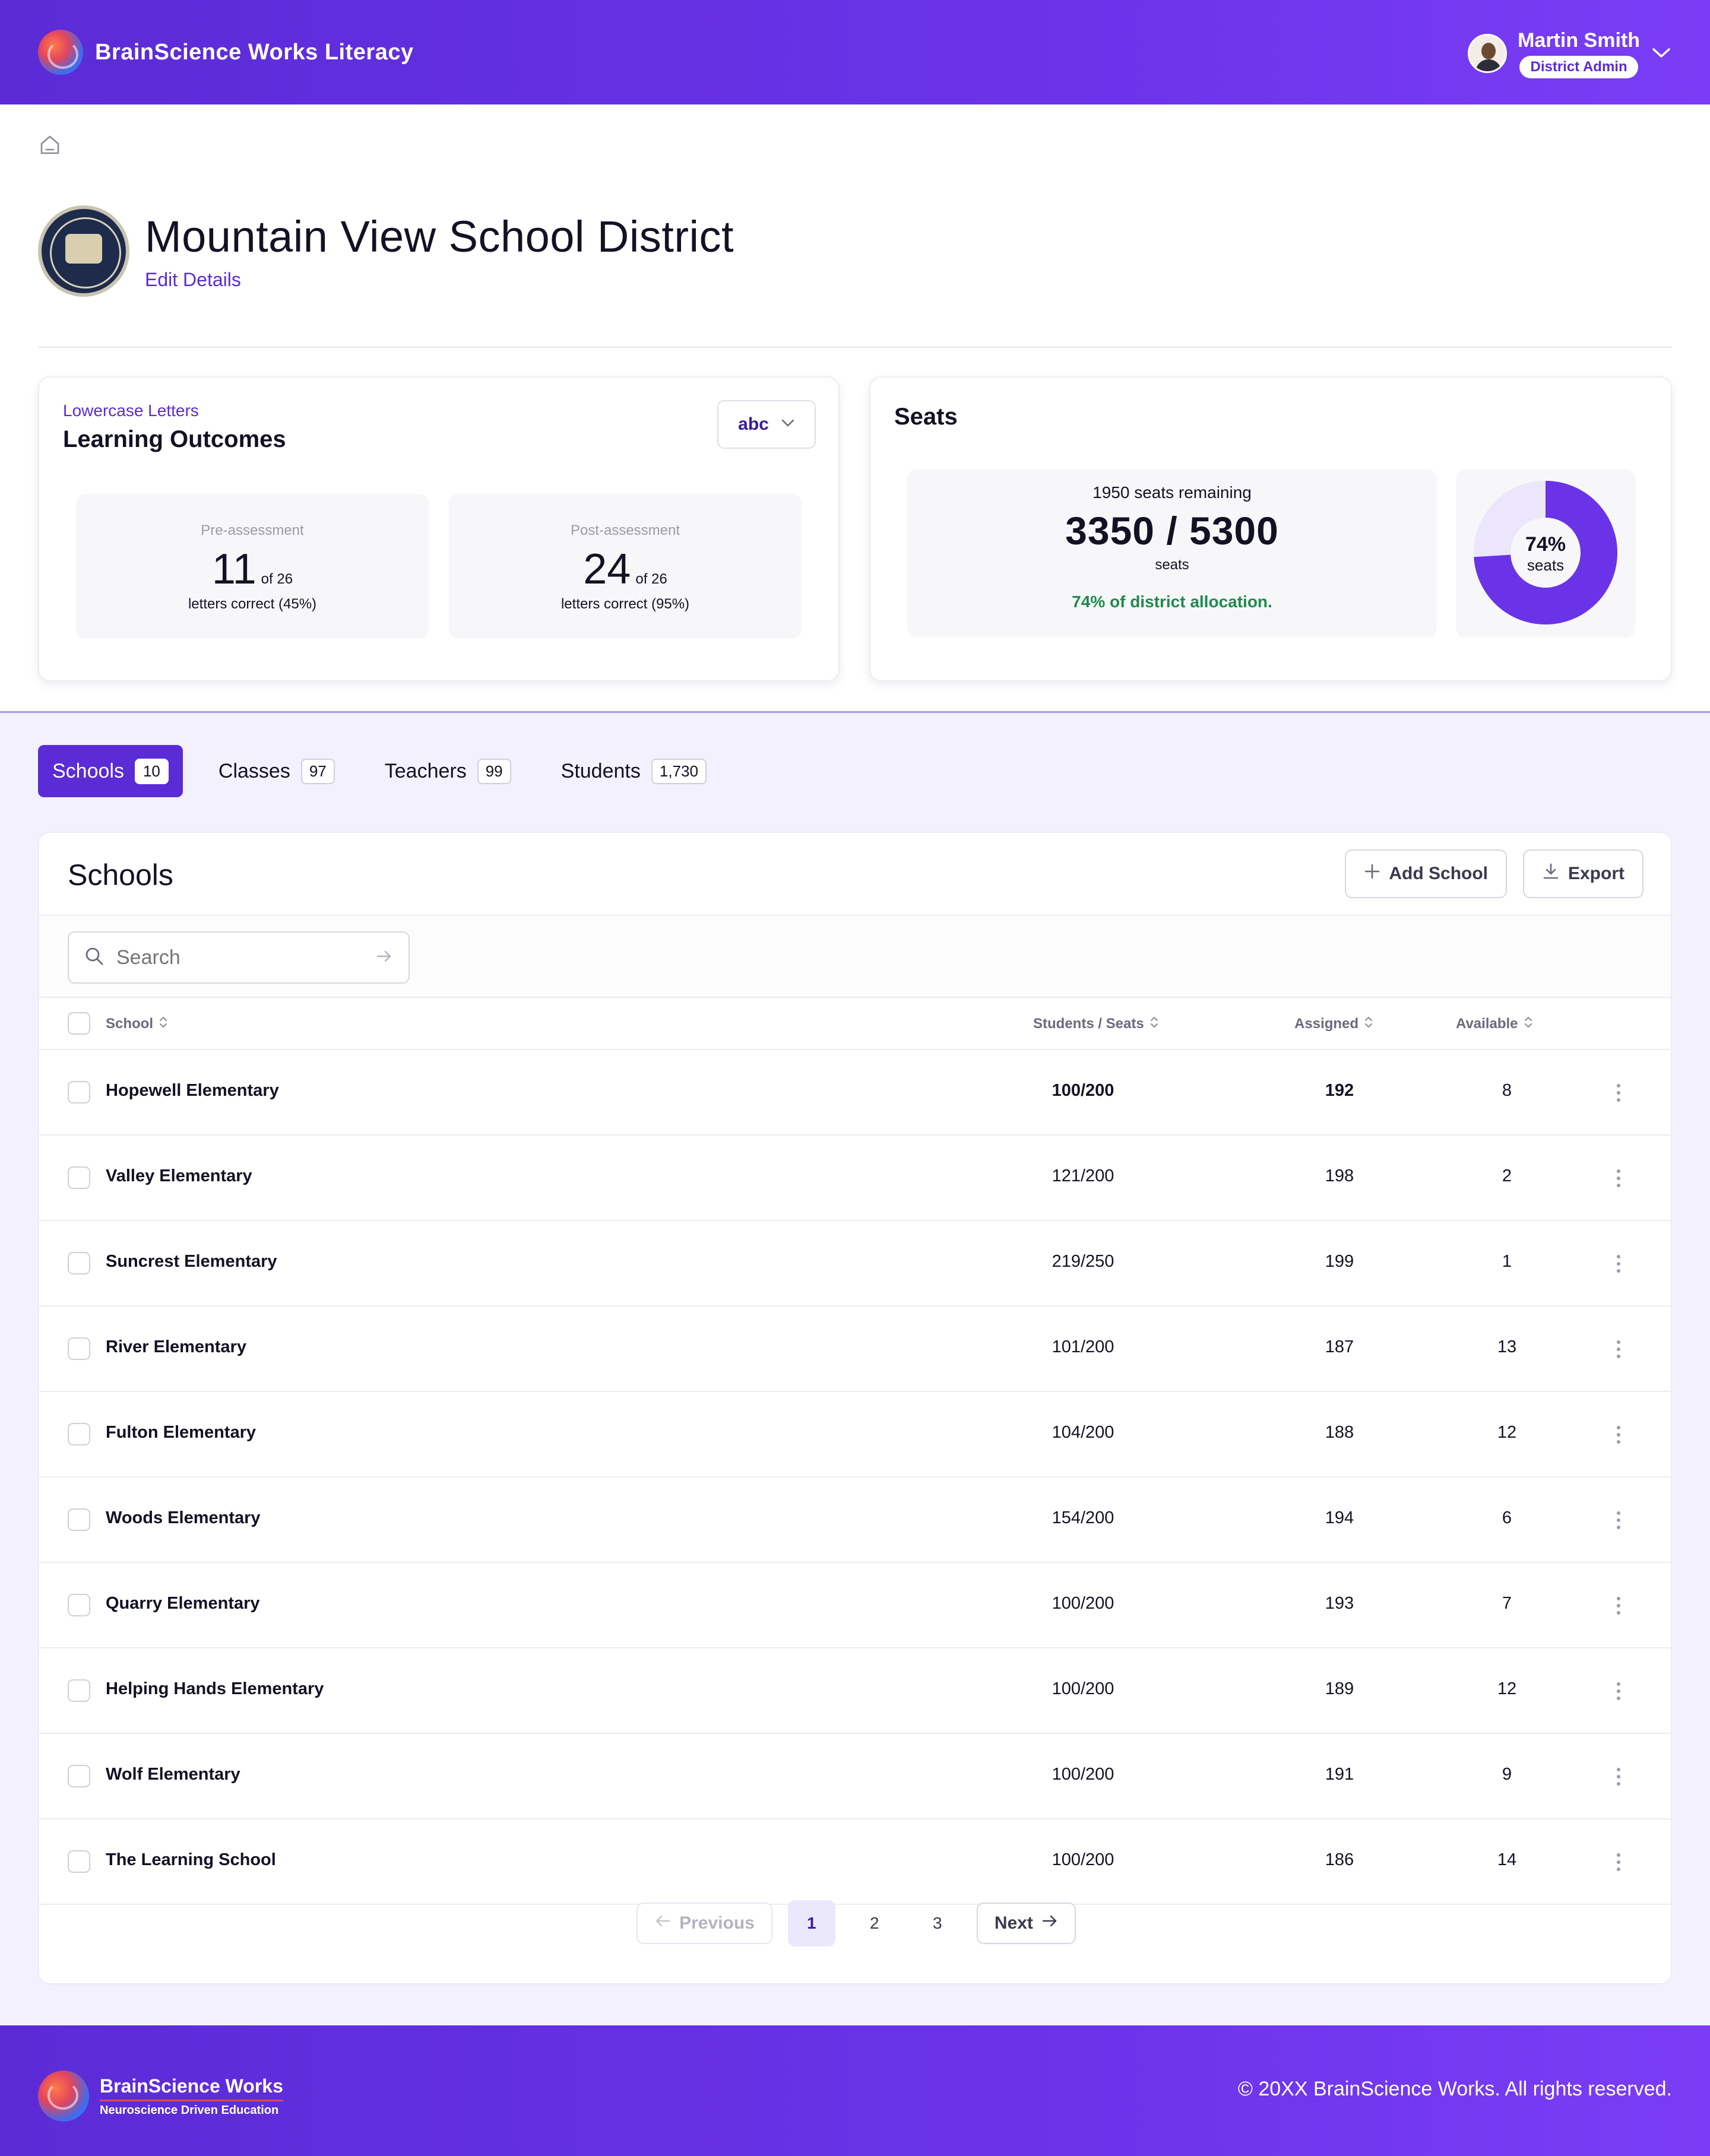  I want to click on add-school-button: Add School, so click(1426, 873).